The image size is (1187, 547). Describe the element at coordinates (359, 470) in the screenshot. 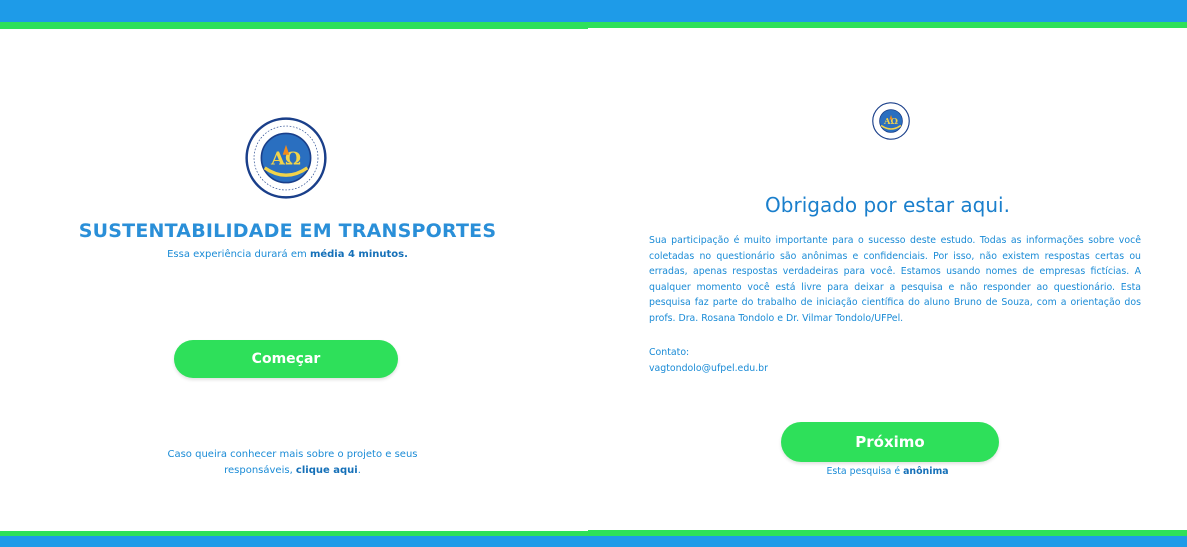

I see `info-suffix: .` at that location.